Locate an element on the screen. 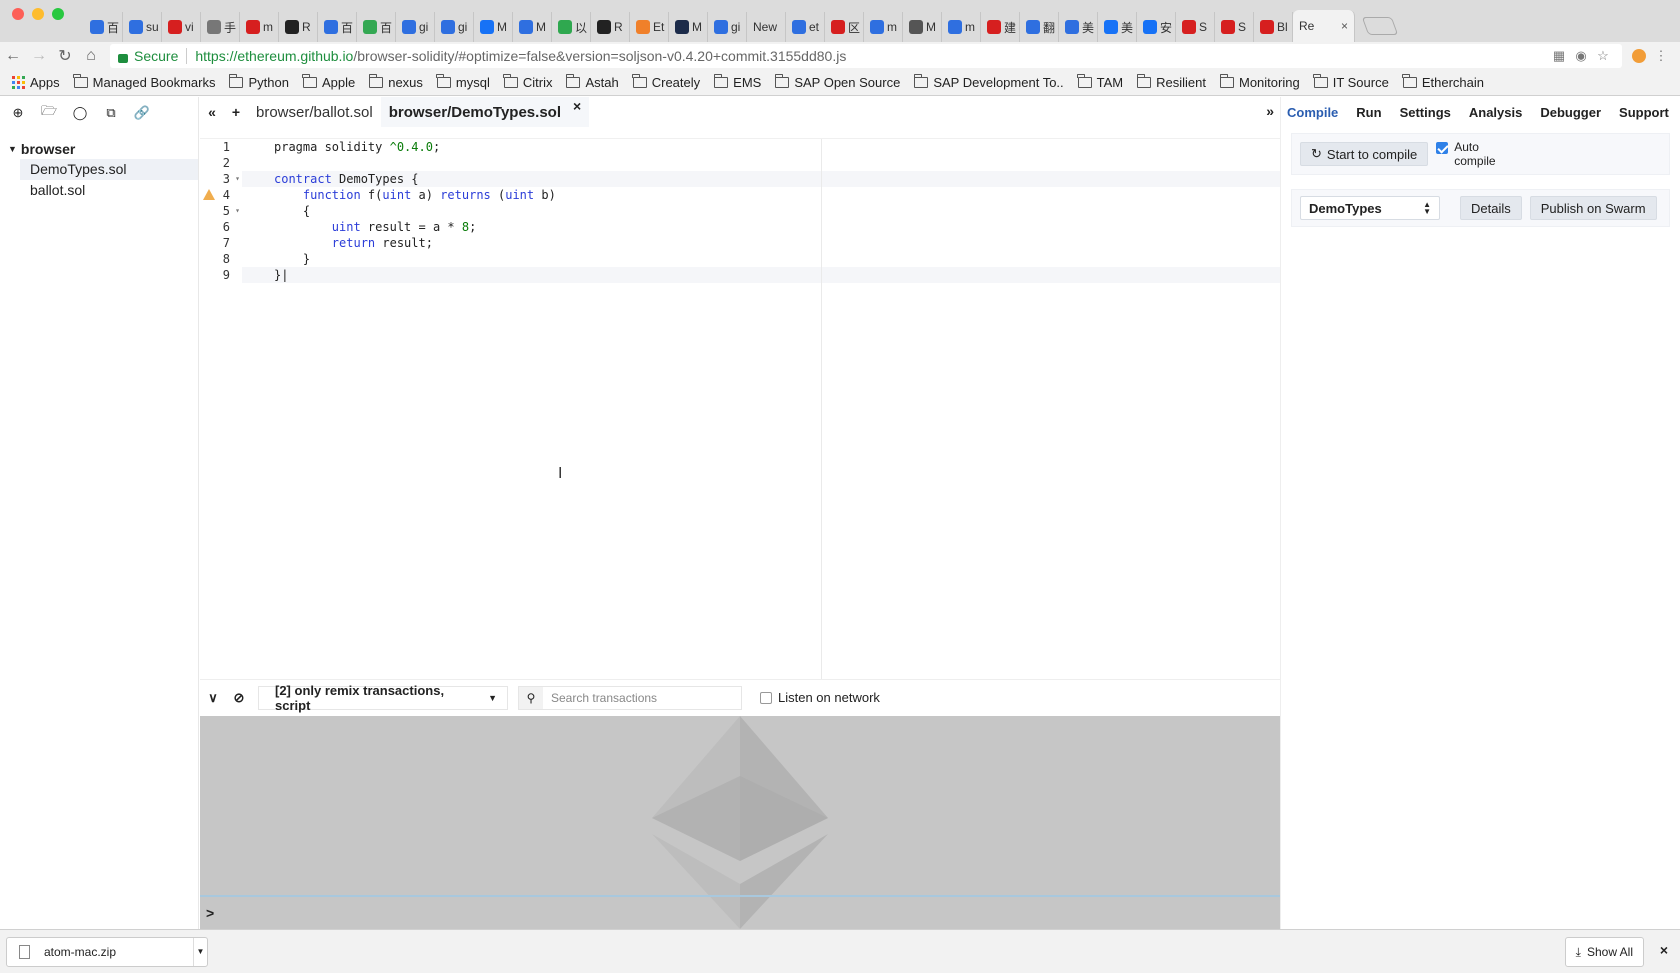 The width and height of the screenshot is (1680, 973). minimize-window-button is located at coordinates (38, 14).